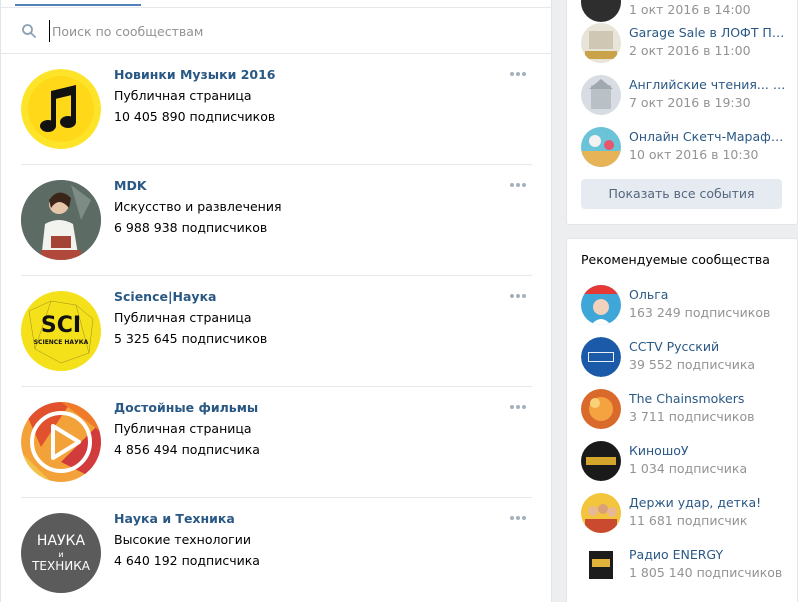  I want to click on nauka-logo-line2: и, so click(61, 554).